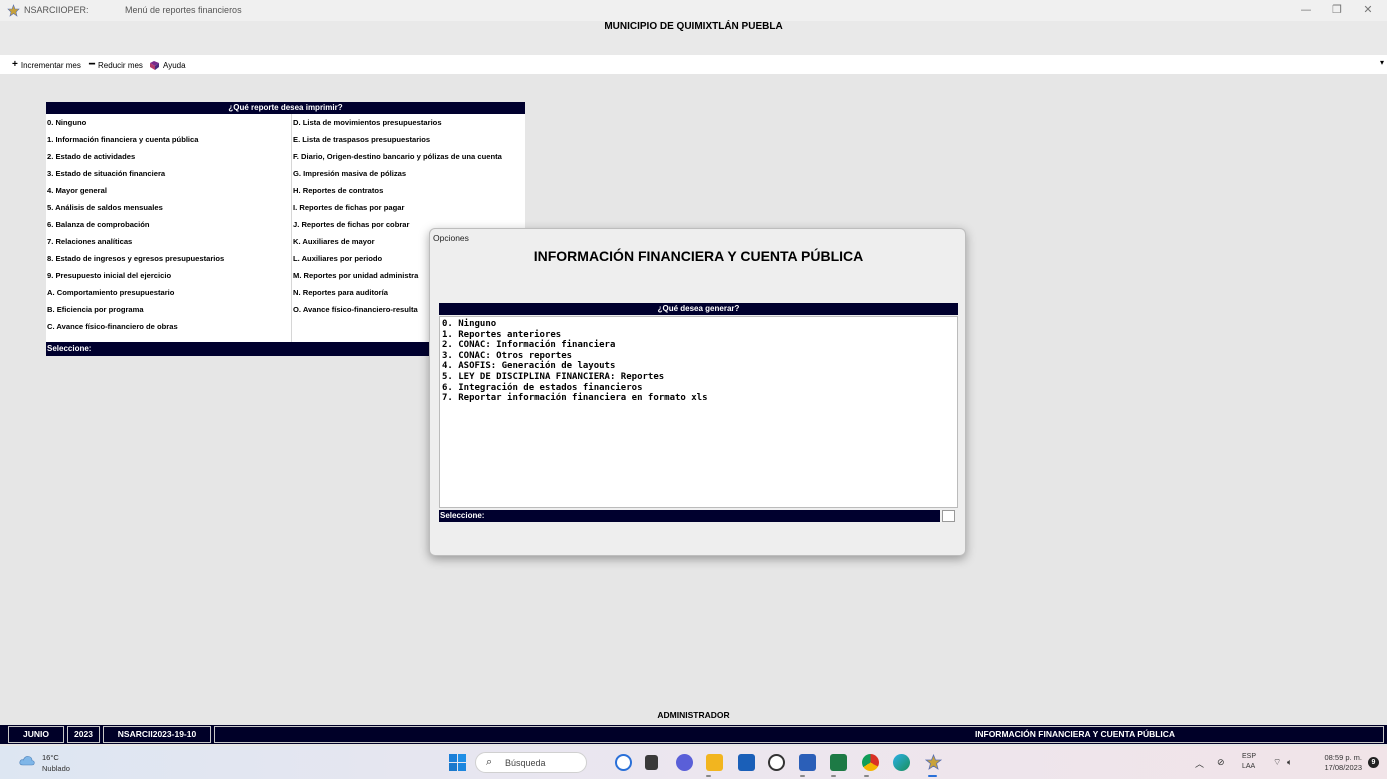  I want to click on tray-overflow-icon: ︿, so click(1199, 763).